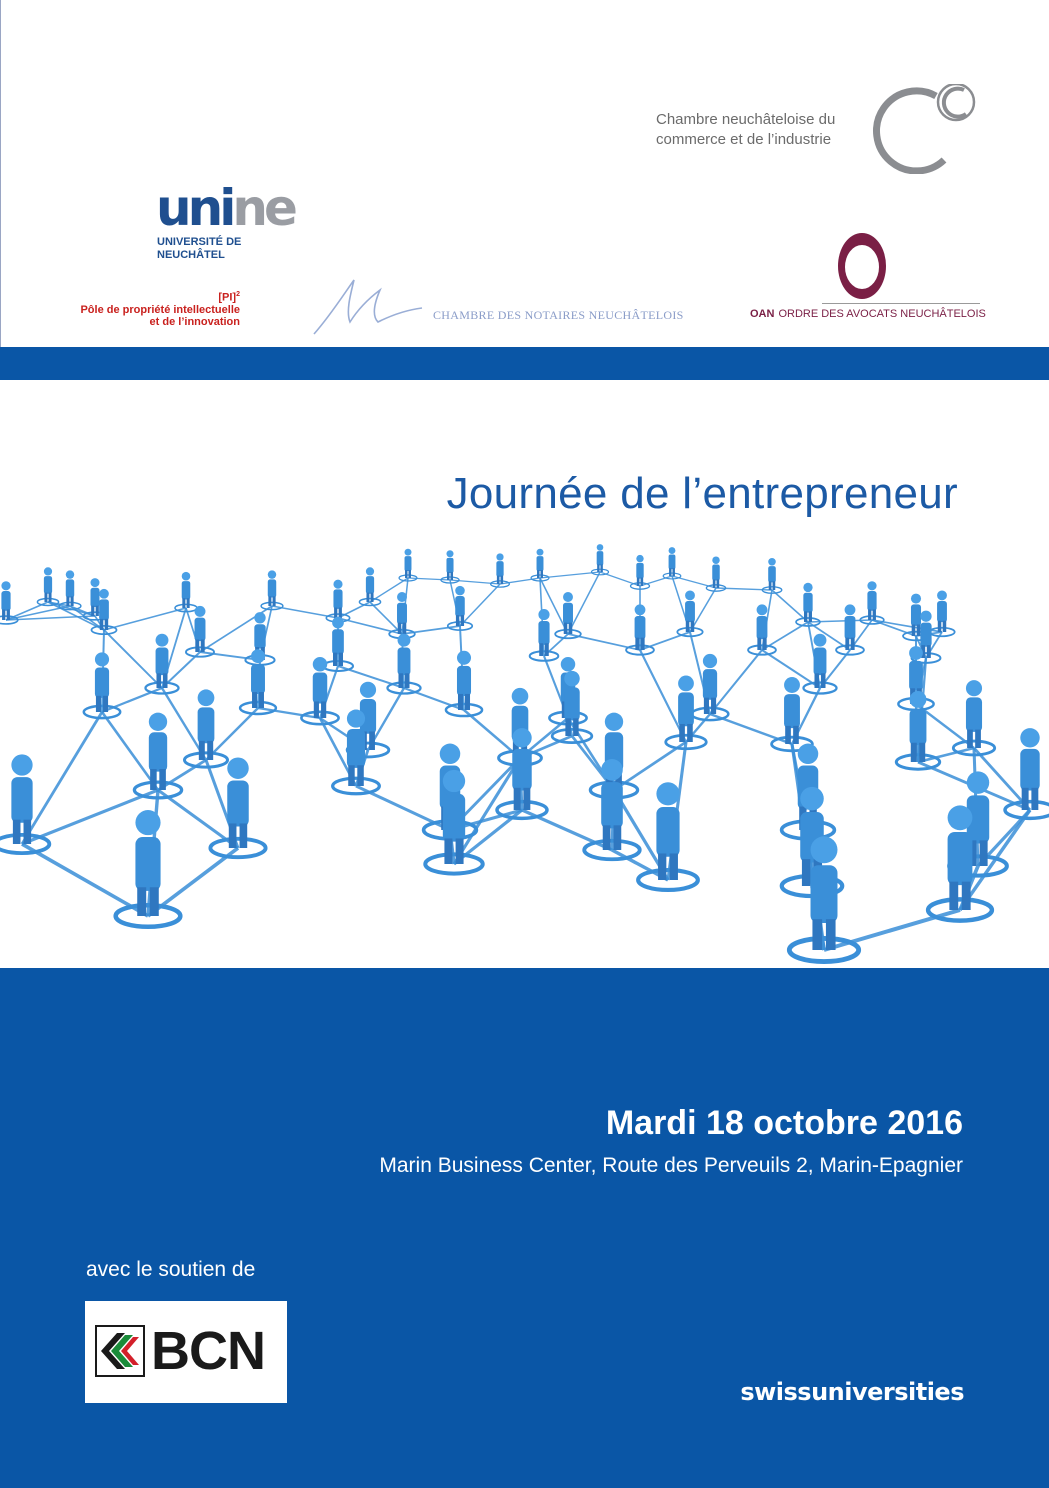 This screenshot has height=1488, width=1049. I want to click on notaires-m-mark-icon, so click(368, 307).